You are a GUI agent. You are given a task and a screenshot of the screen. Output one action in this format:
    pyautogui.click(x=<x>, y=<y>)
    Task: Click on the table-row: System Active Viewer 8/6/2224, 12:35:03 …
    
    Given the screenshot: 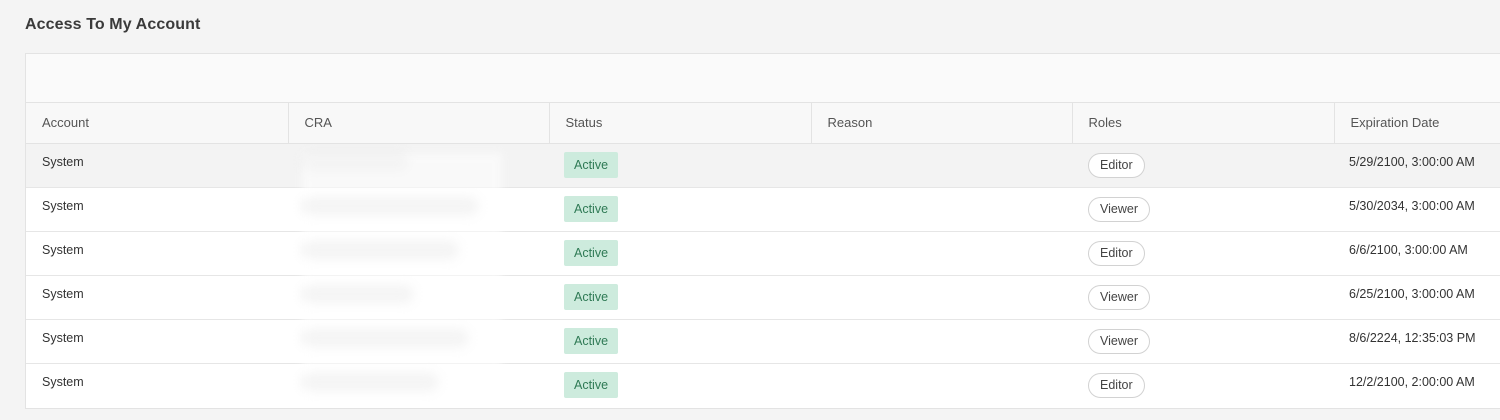 What is the action you would take?
    pyautogui.click(x=763, y=341)
    